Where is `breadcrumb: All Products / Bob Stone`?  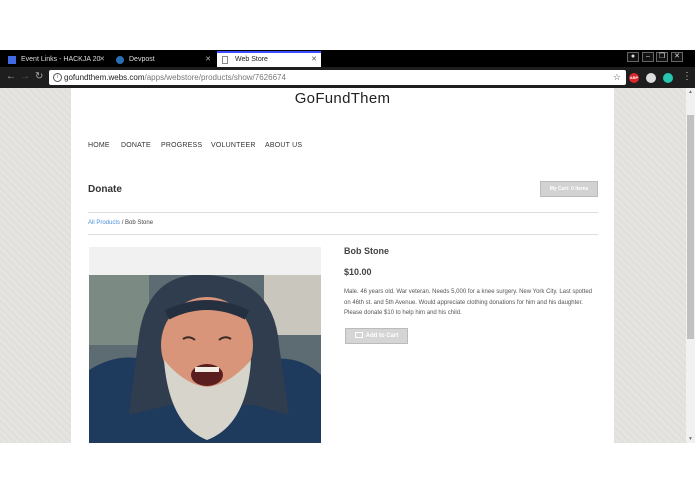 breadcrumb: All Products / Bob Stone is located at coordinates (120, 223).